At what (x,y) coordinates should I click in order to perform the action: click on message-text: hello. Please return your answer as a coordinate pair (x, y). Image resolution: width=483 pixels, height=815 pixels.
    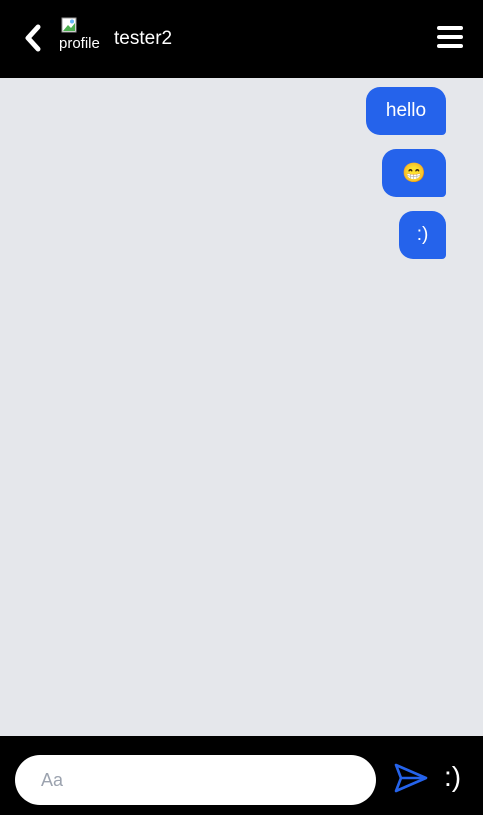
    Looking at the image, I should click on (406, 110).